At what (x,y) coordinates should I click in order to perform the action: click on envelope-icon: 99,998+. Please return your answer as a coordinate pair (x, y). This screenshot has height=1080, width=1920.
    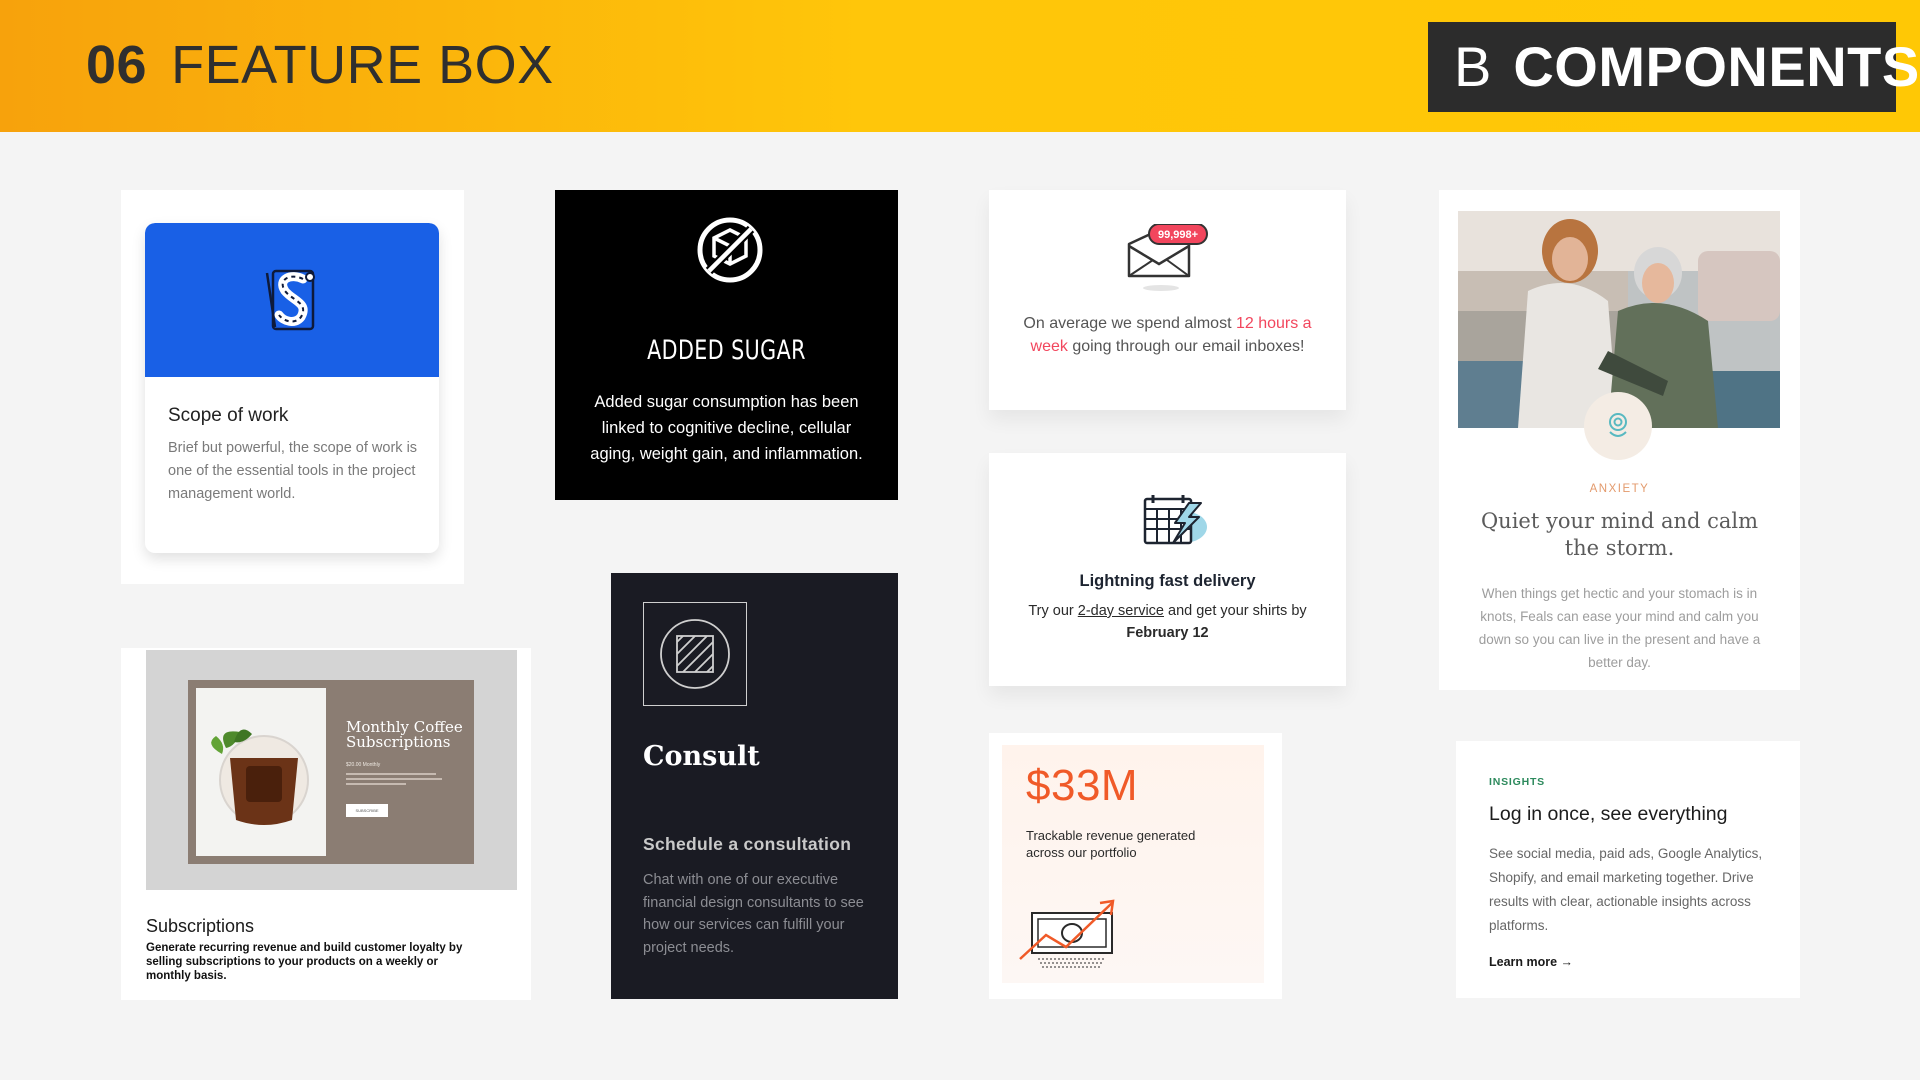
    Looking at the image, I should click on (1167, 257).